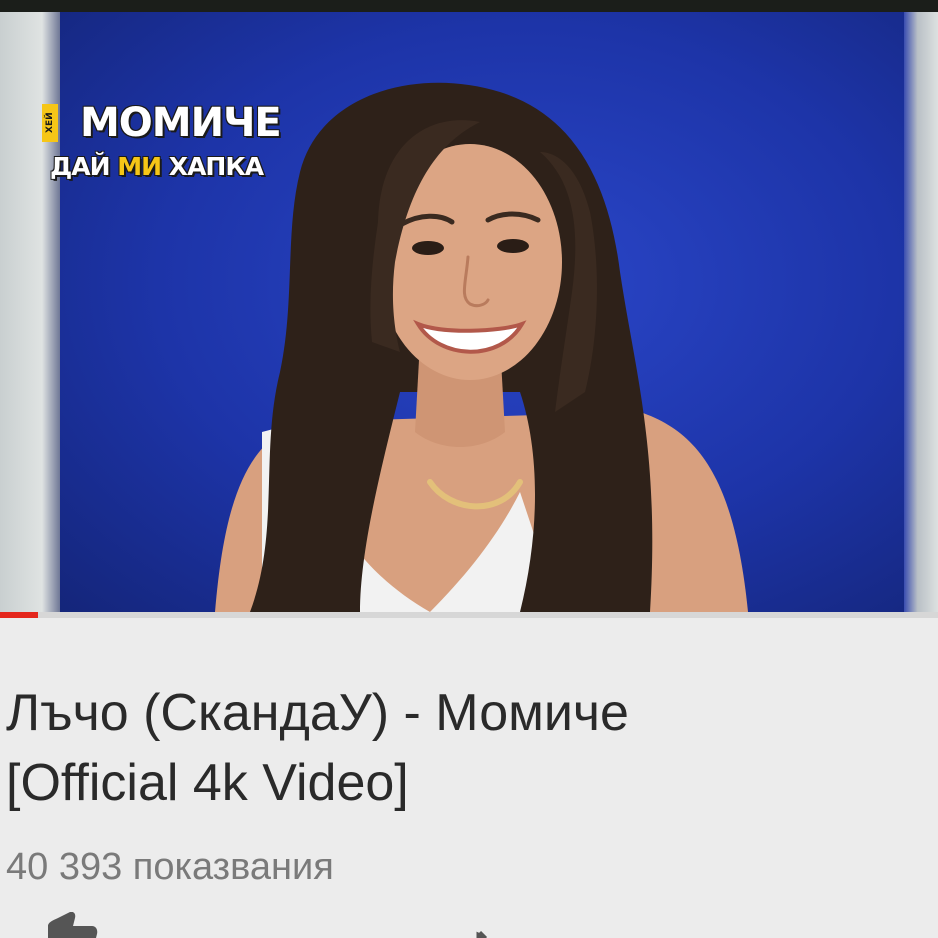 This screenshot has height=938, width=938. I want to click on share-icon, so click(486, 925).